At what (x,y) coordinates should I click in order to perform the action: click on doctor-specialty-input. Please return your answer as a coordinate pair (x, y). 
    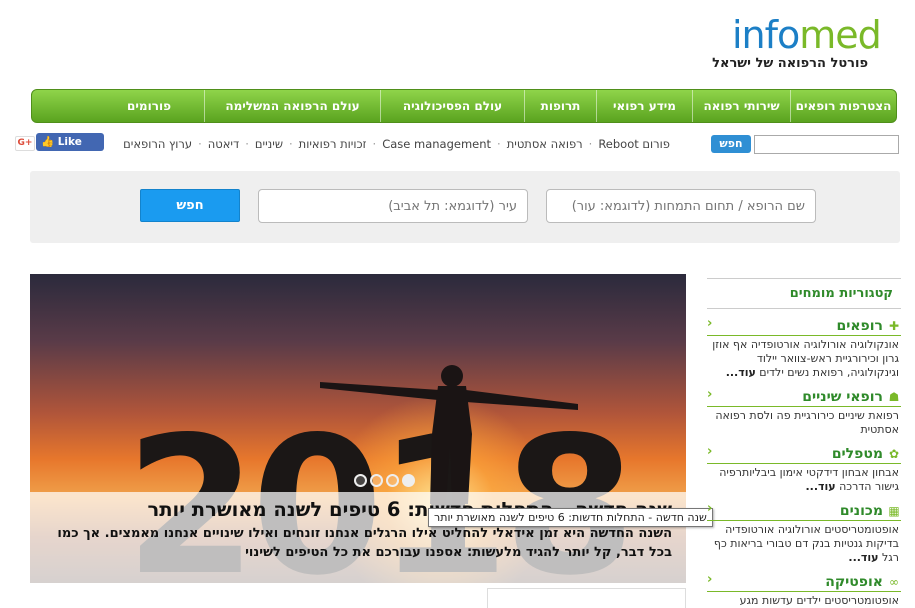
    Looking at the image, I should click on (681, 206).